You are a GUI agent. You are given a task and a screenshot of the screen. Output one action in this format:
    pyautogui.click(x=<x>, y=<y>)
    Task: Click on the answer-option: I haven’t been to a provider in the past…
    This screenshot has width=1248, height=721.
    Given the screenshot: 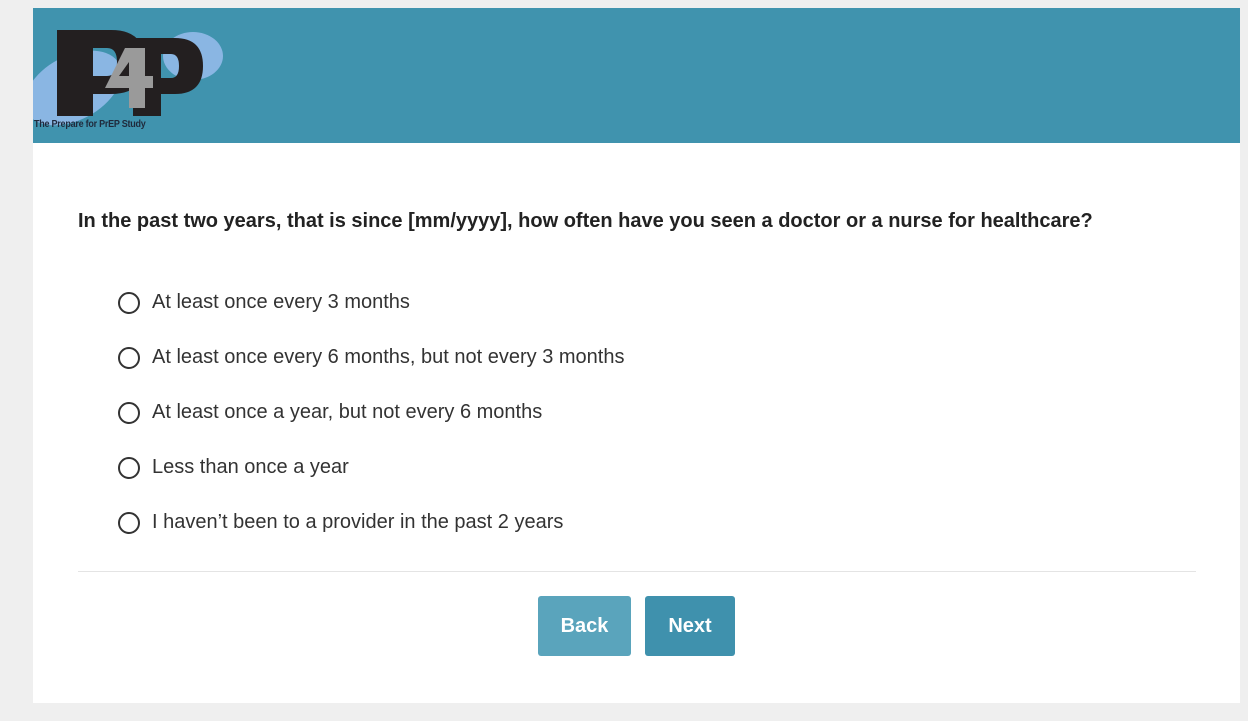 What is the action you would take?
    pyautogui.click(x=371, y=534)
    